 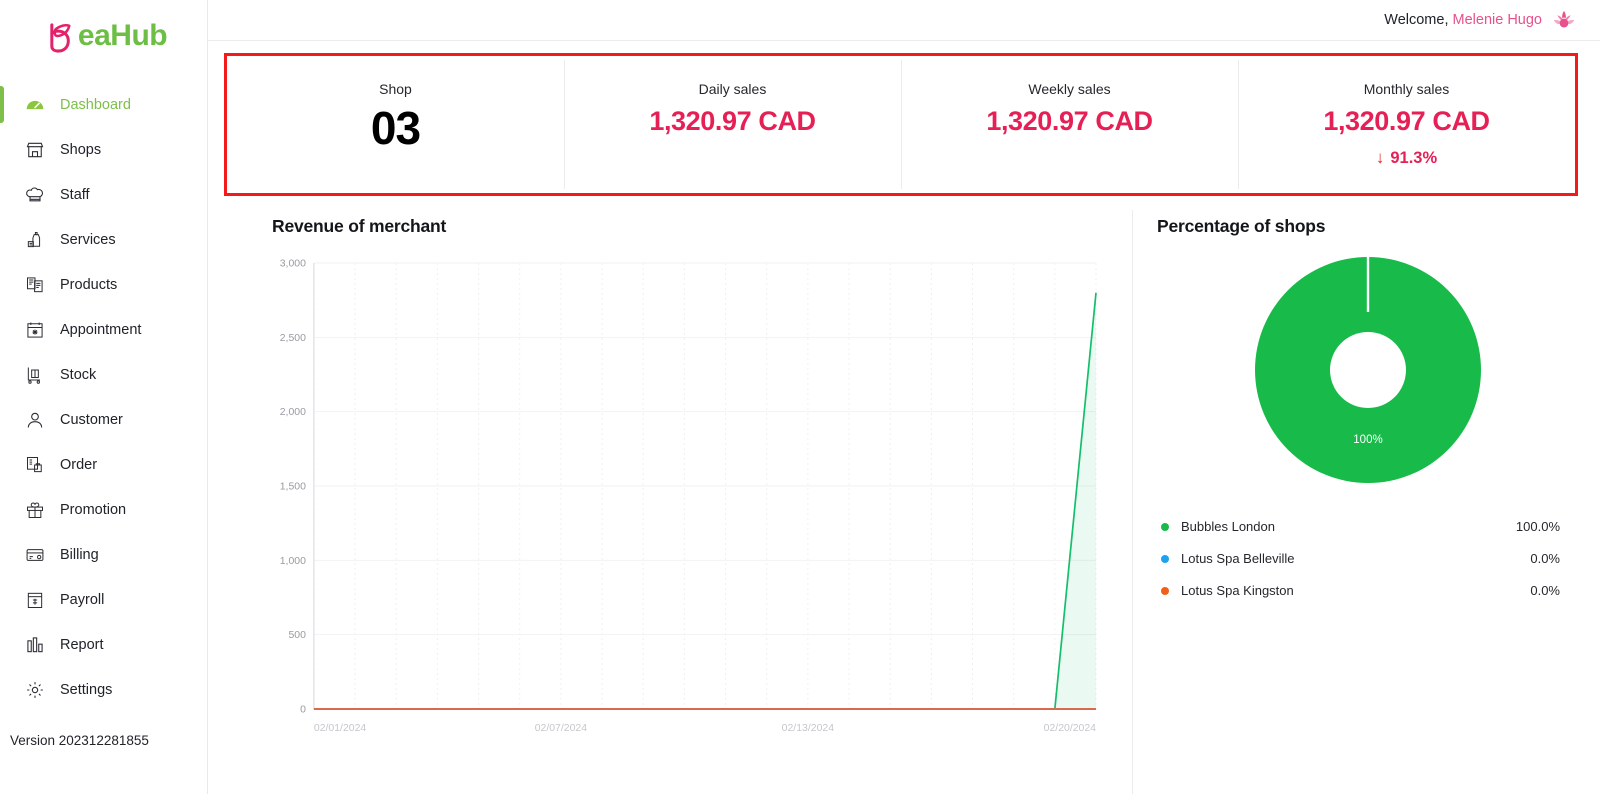 I want to click on sidebar-item-label: Dashboard, so click(x=95, y=104).